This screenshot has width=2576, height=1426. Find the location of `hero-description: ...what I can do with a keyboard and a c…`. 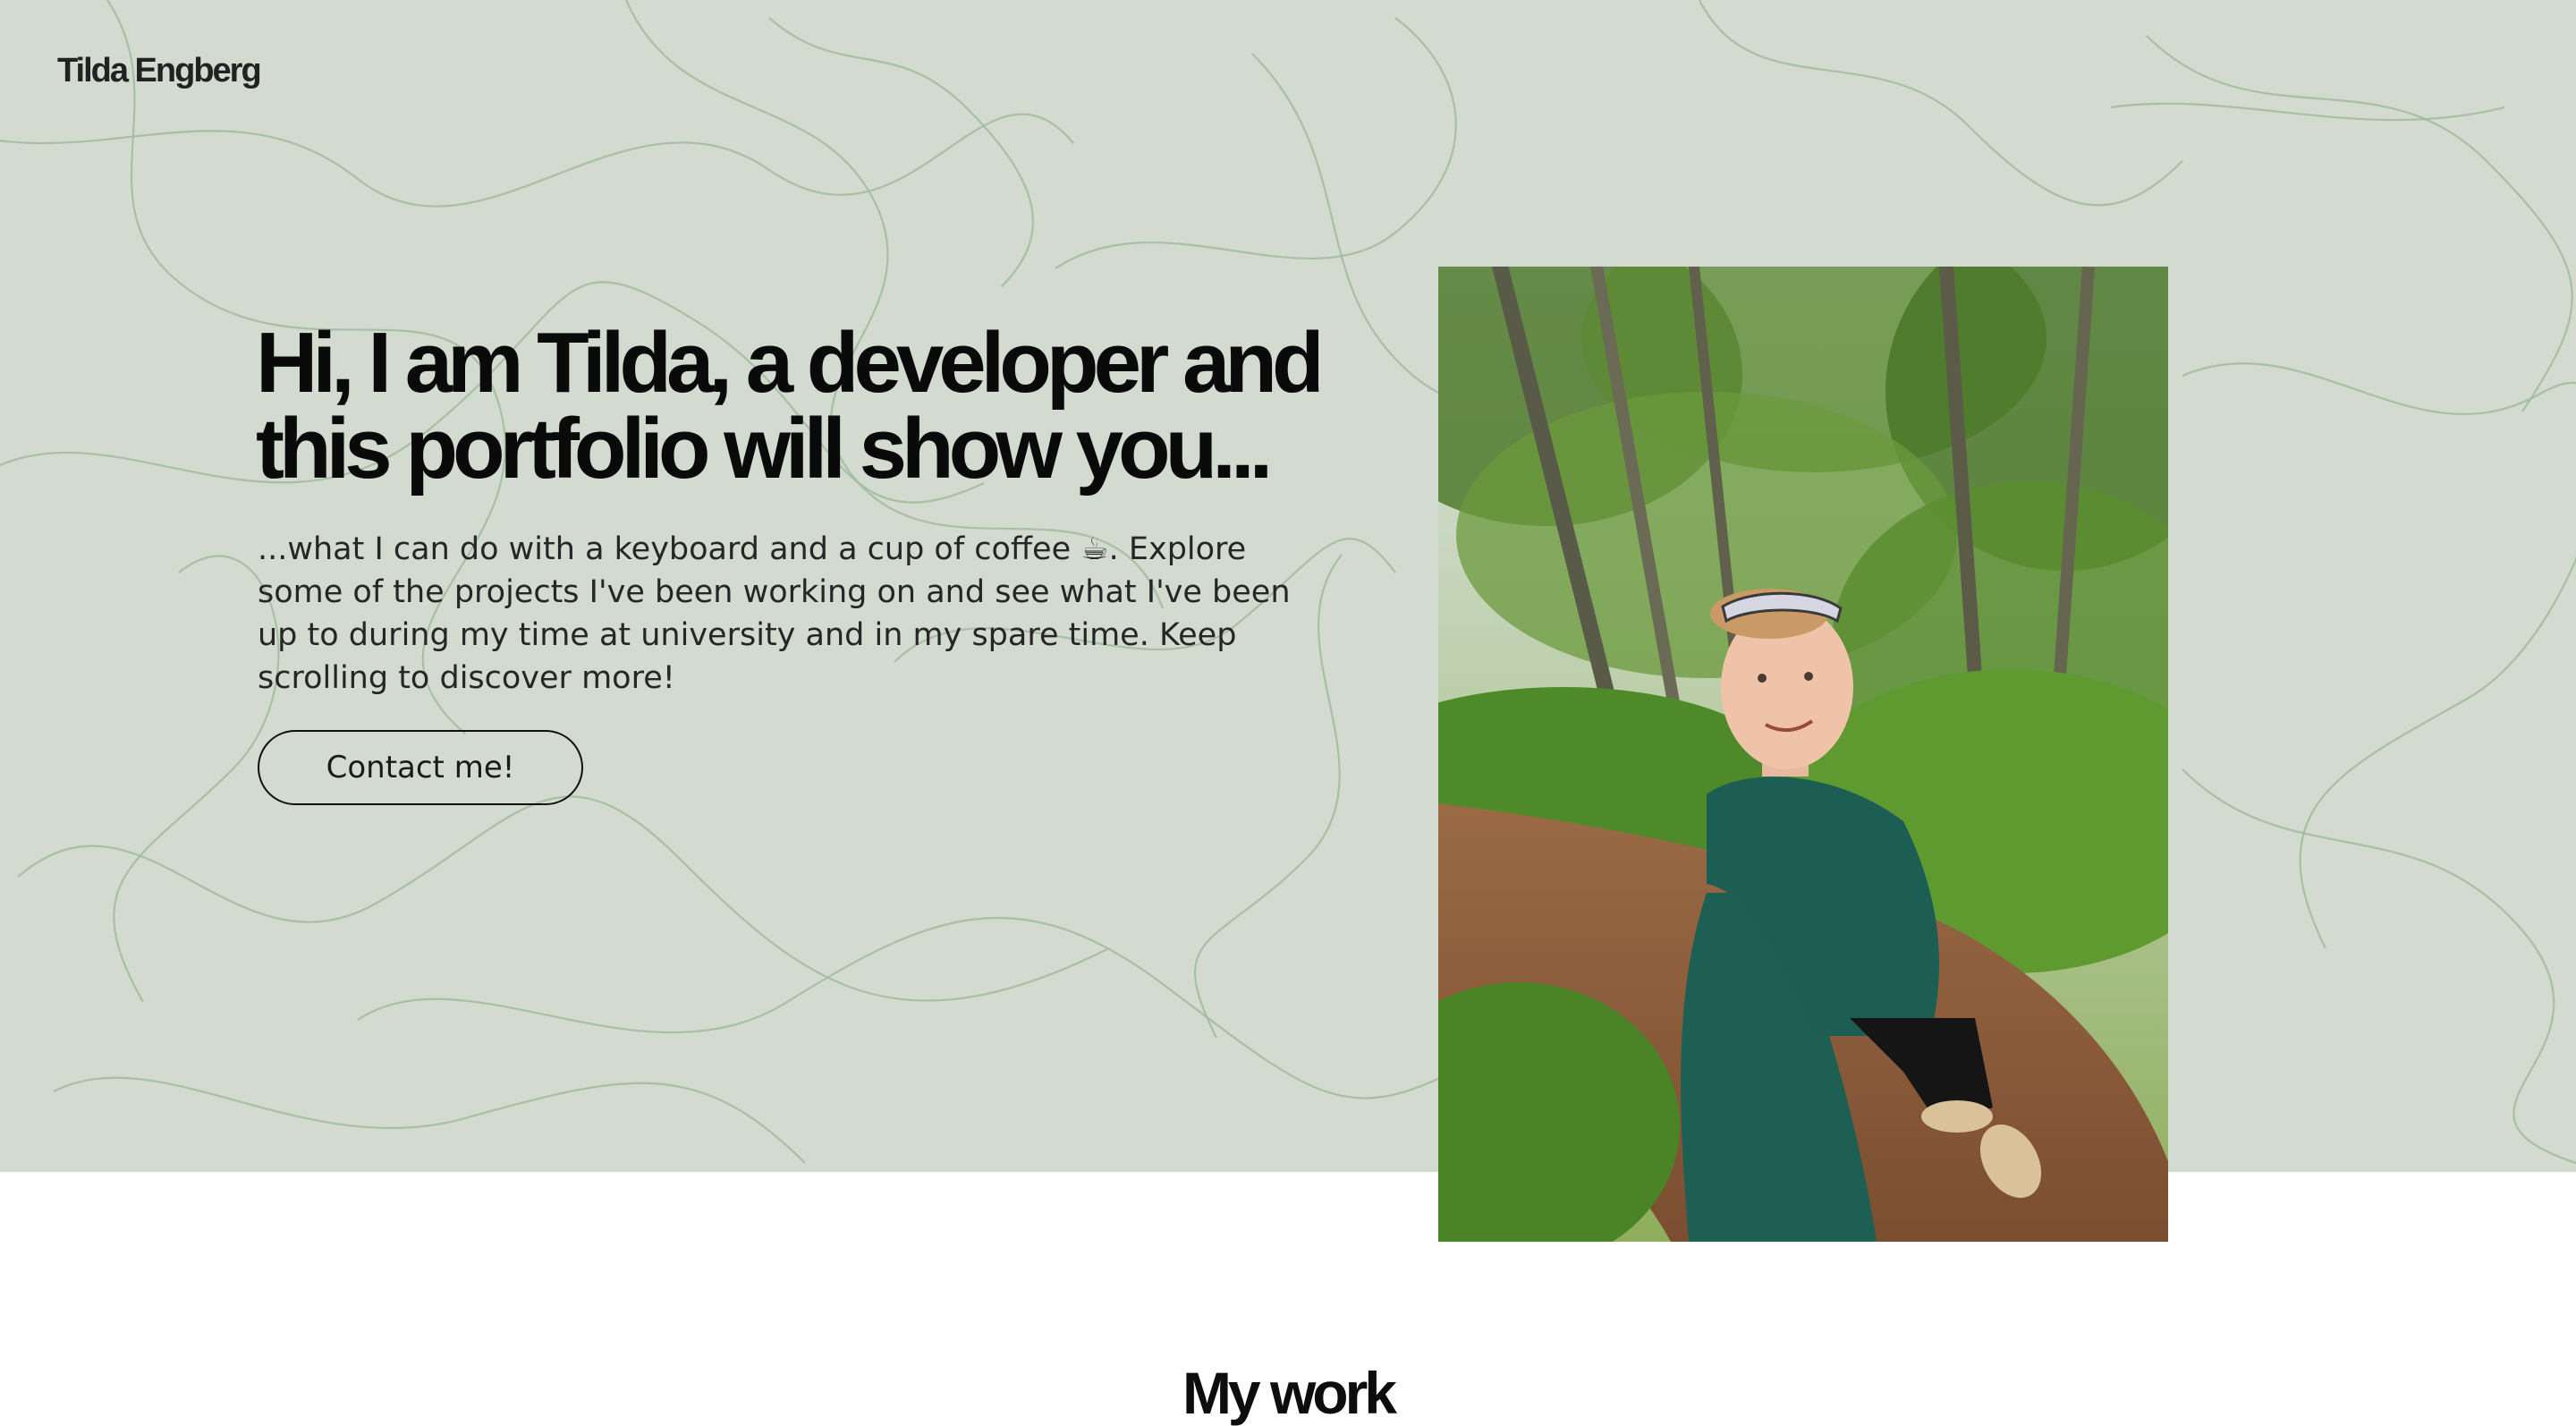

hero-description: ...what I can do with a keyboard and a c… is located at coordinates (774, 614).